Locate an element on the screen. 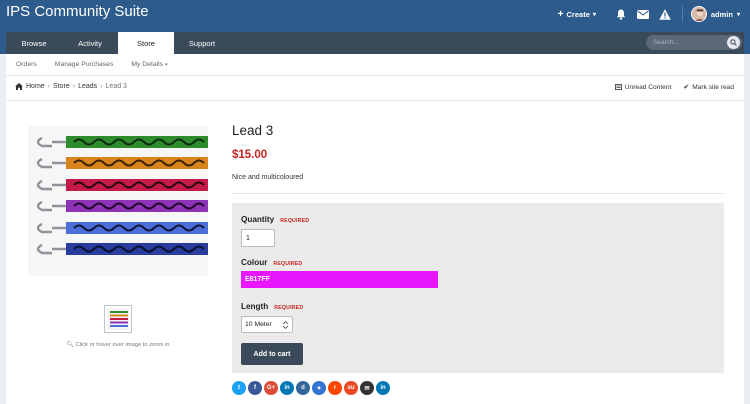 The image size is (750, 404). user-name: admin is located at coordinates (721, 14).